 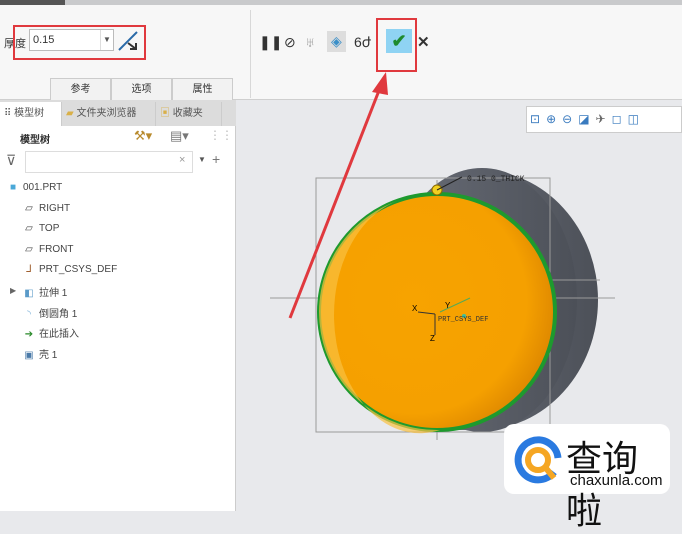 What do you see at coordinates (538, 460) in the screenshot?
I see `logo-icon` at bounding box center [538, 460].